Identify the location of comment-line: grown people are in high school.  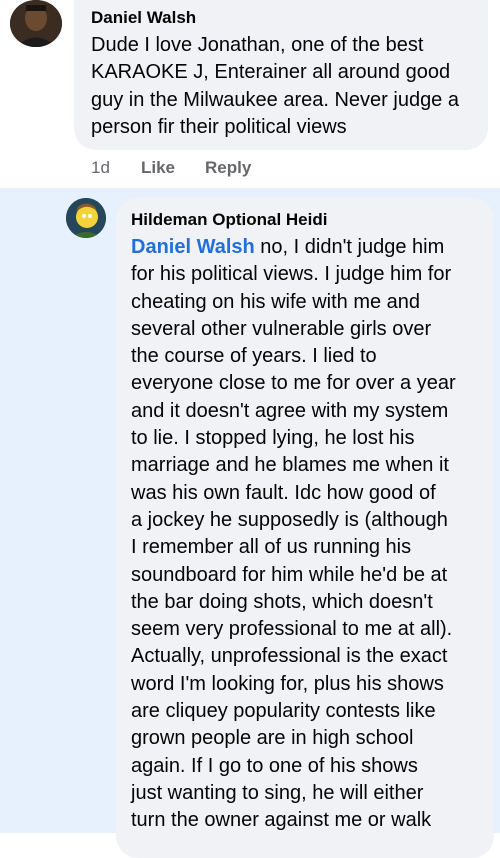
(272, 738).